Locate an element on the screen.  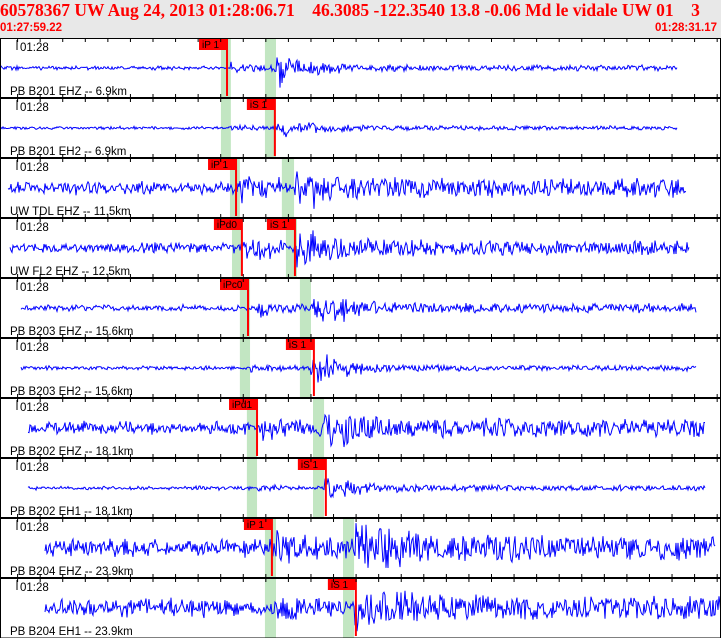
trace-panel: iPd0 iS 1 01:28 UW FL2 EHZ -- 12.5km is located at coordinates (360, 246).